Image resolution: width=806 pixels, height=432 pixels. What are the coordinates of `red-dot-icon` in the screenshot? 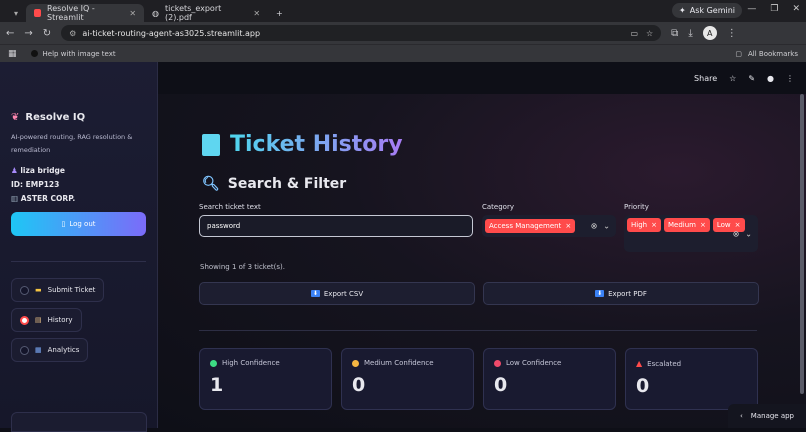 It's located at (497, 363).